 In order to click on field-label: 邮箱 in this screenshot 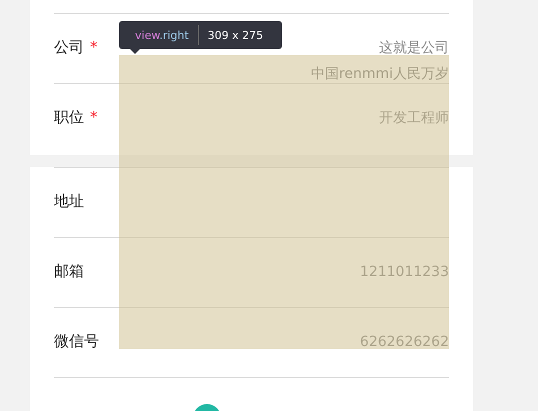, I will do `click(69, 271)`.